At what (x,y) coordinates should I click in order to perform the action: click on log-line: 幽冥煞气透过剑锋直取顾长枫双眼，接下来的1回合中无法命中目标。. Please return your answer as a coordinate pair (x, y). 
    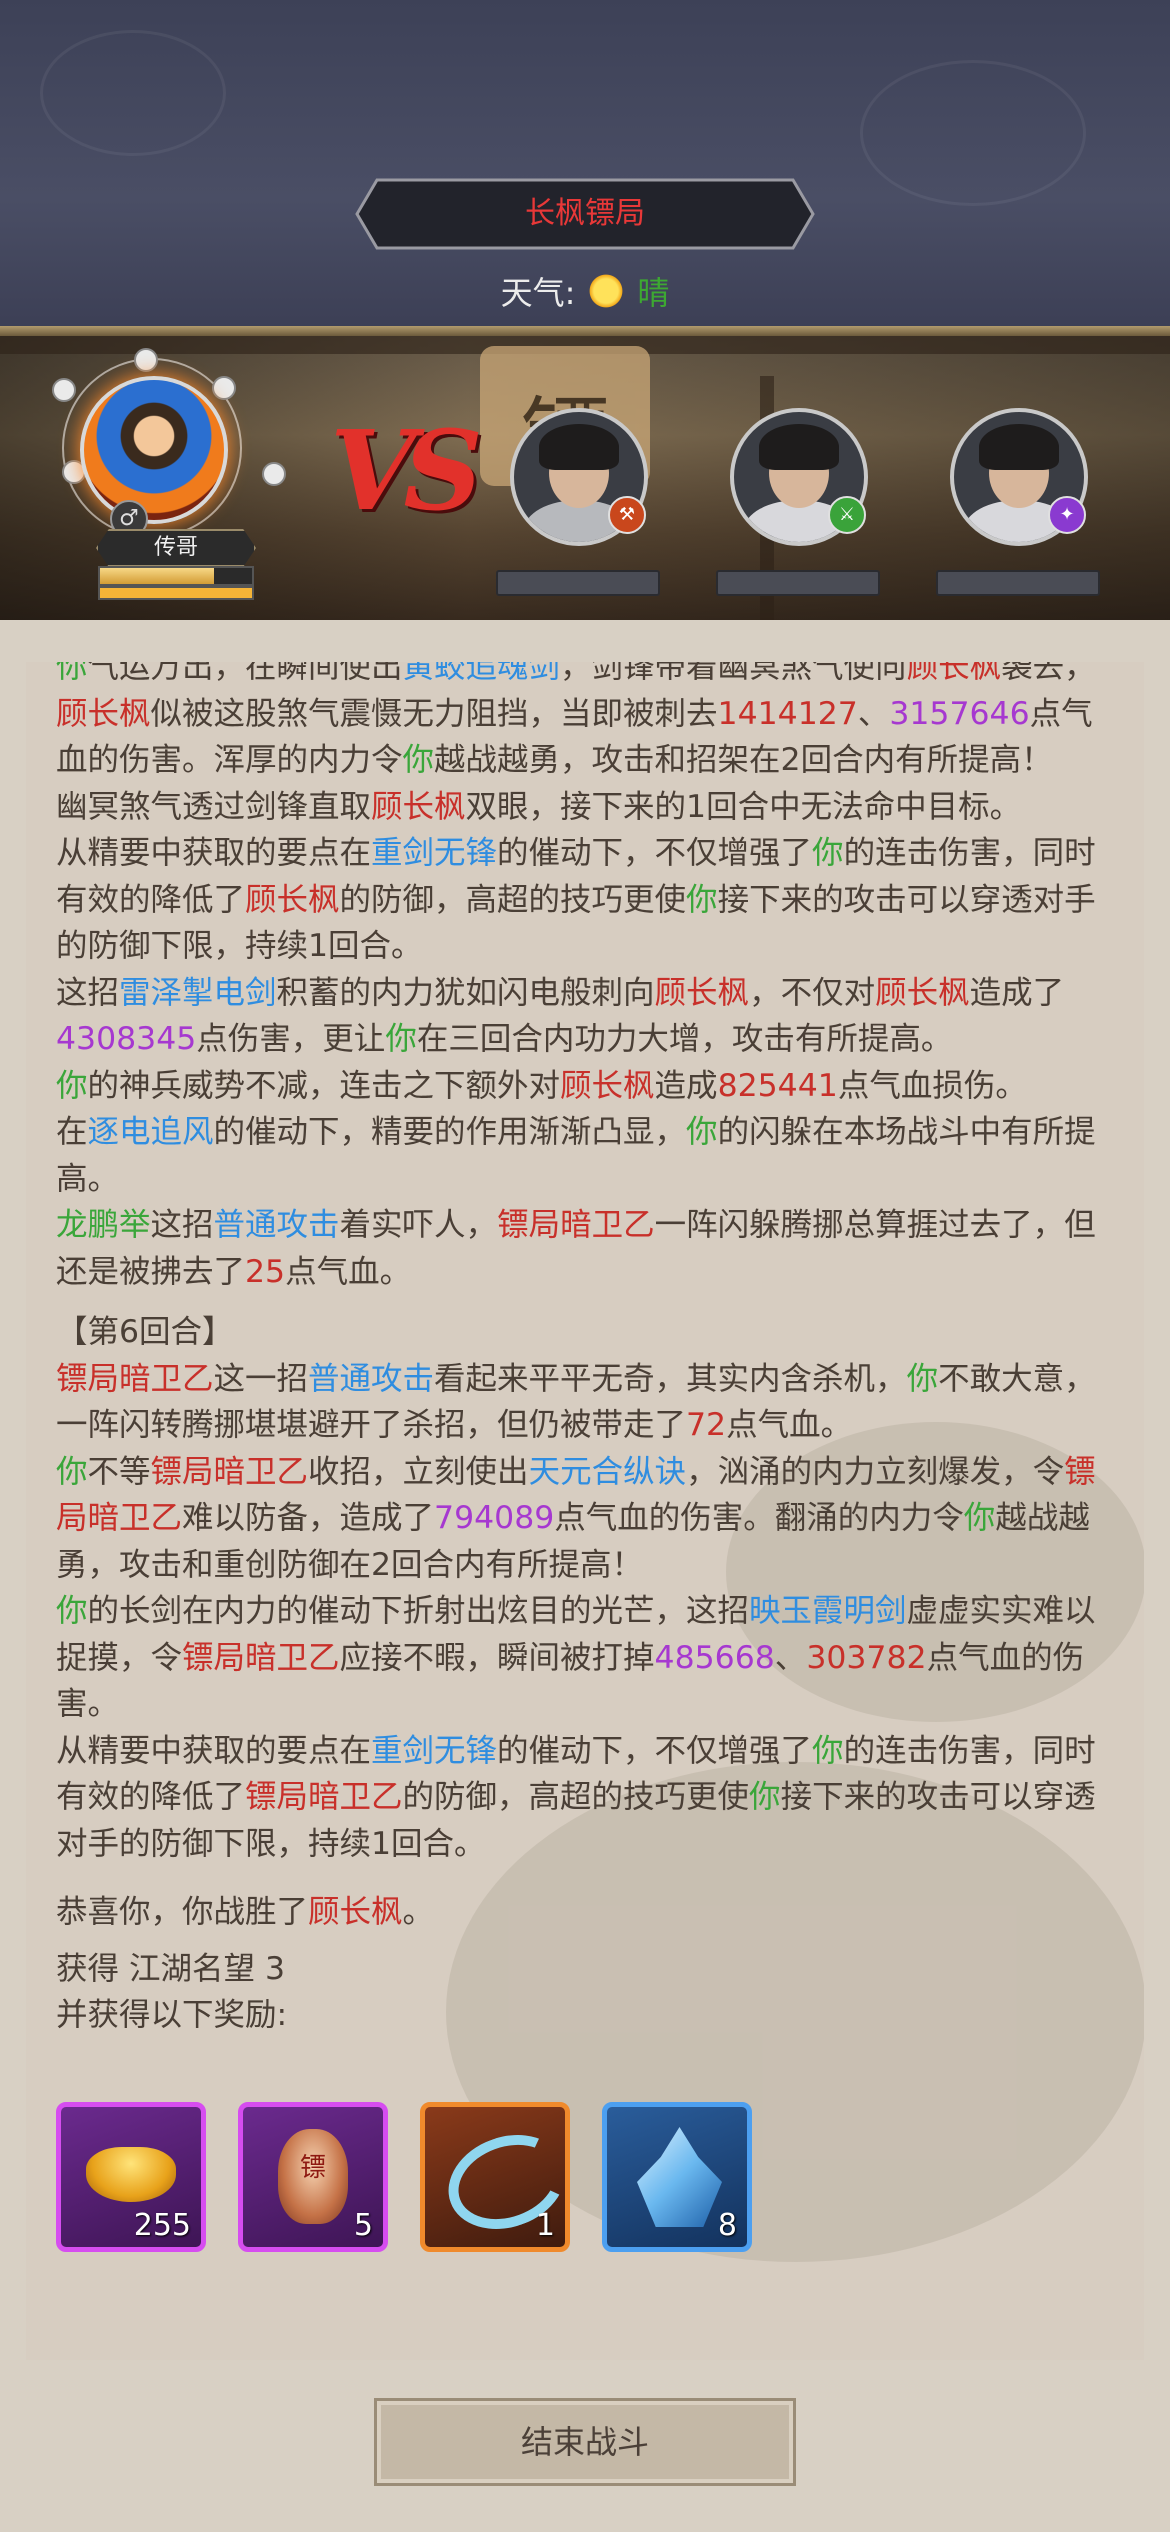
    Looking at the image, I should click on (586, 807).